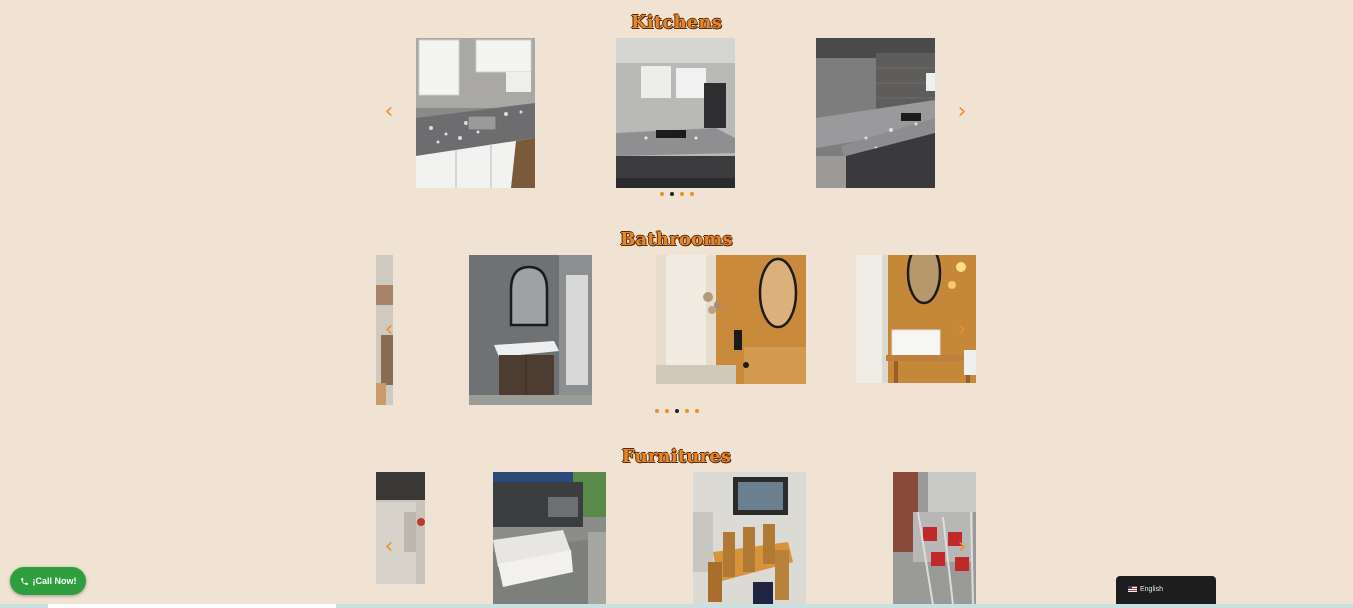  I want to click on call-now-label: ¡Call Now!, so click(54, 581).